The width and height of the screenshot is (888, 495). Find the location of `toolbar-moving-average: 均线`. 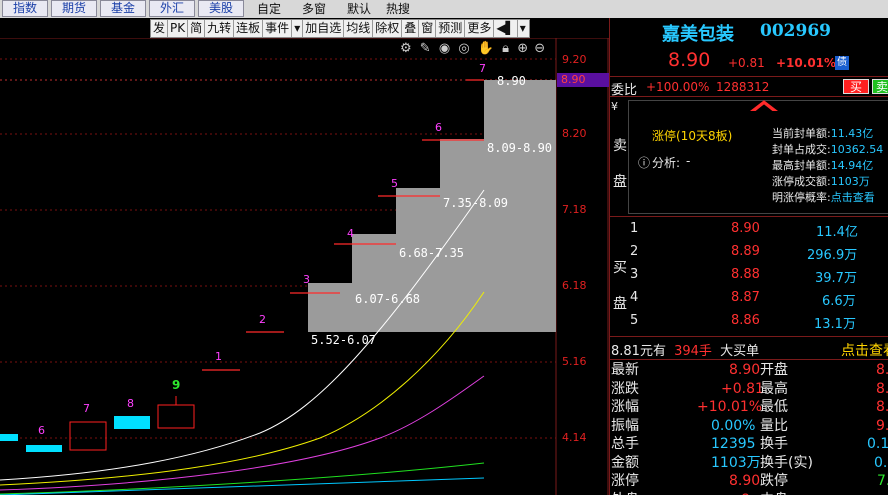

toolbar-moving-average: 均线 is located at coordinates (359, 28).